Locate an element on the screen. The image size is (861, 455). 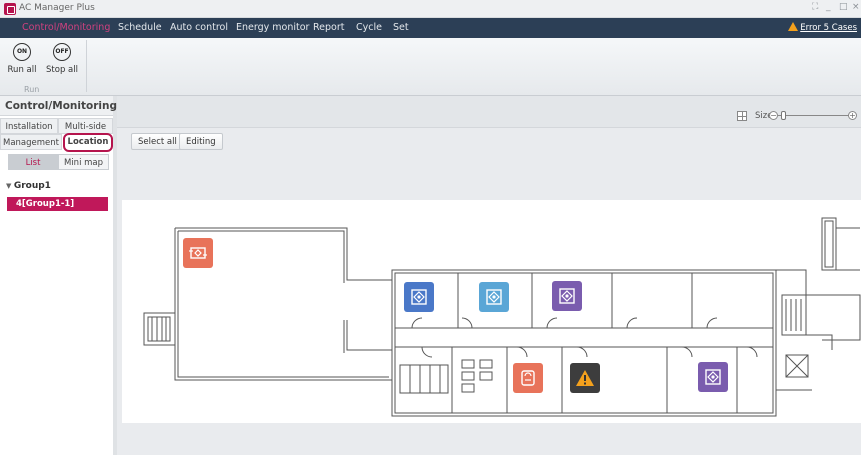
maximize-icon: □ is located at coordinates (843, 7).